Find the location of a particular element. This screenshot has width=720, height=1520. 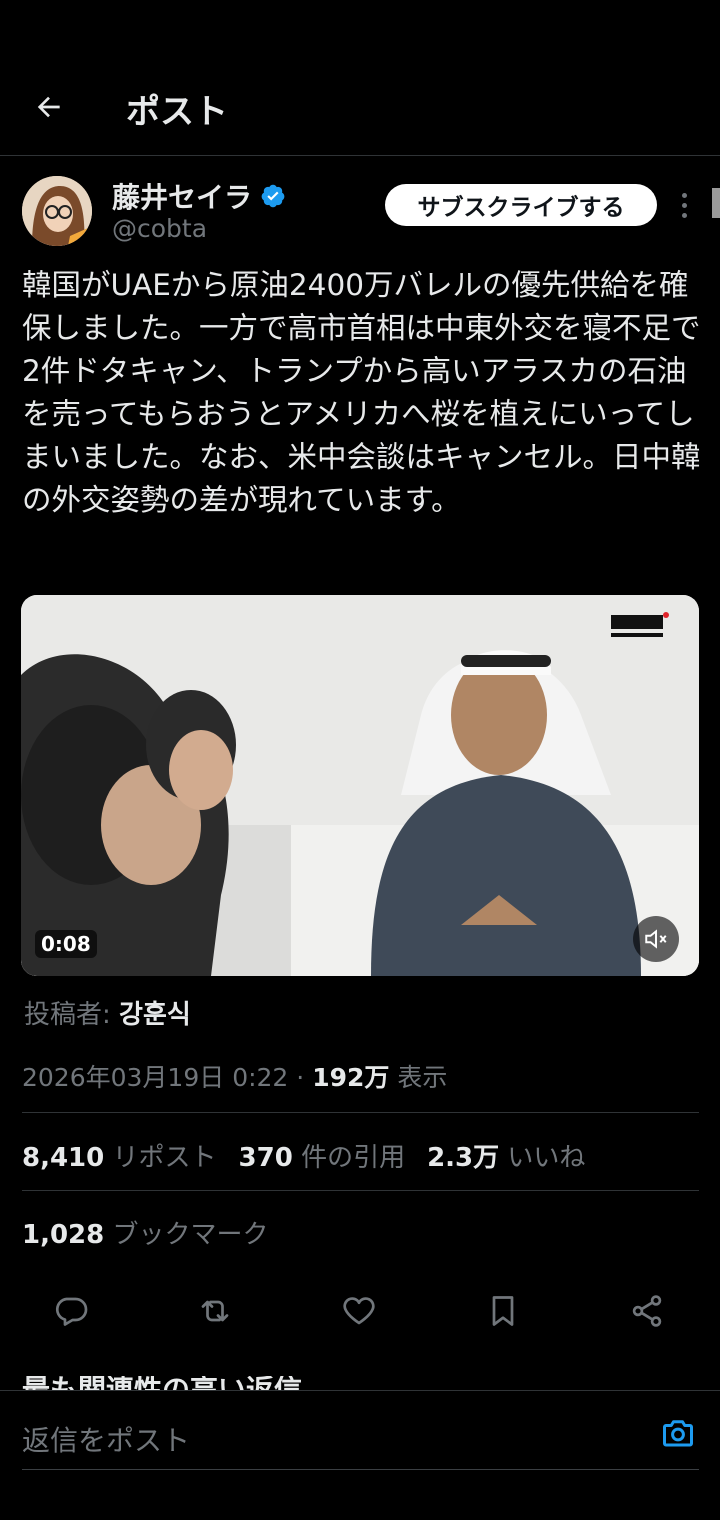

muted-speaker-icon is located at coordinates (656, 939).